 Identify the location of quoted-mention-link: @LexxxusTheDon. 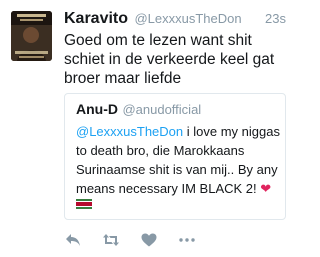
(129, 131).